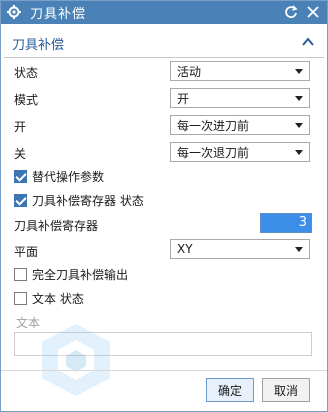 Image resolution: width=328 pixels, height=412 pixels. What do you see at coordinates (26, 252) in the screenshot?
I see `plane-label: 平面` at bounding box center [26, 252].